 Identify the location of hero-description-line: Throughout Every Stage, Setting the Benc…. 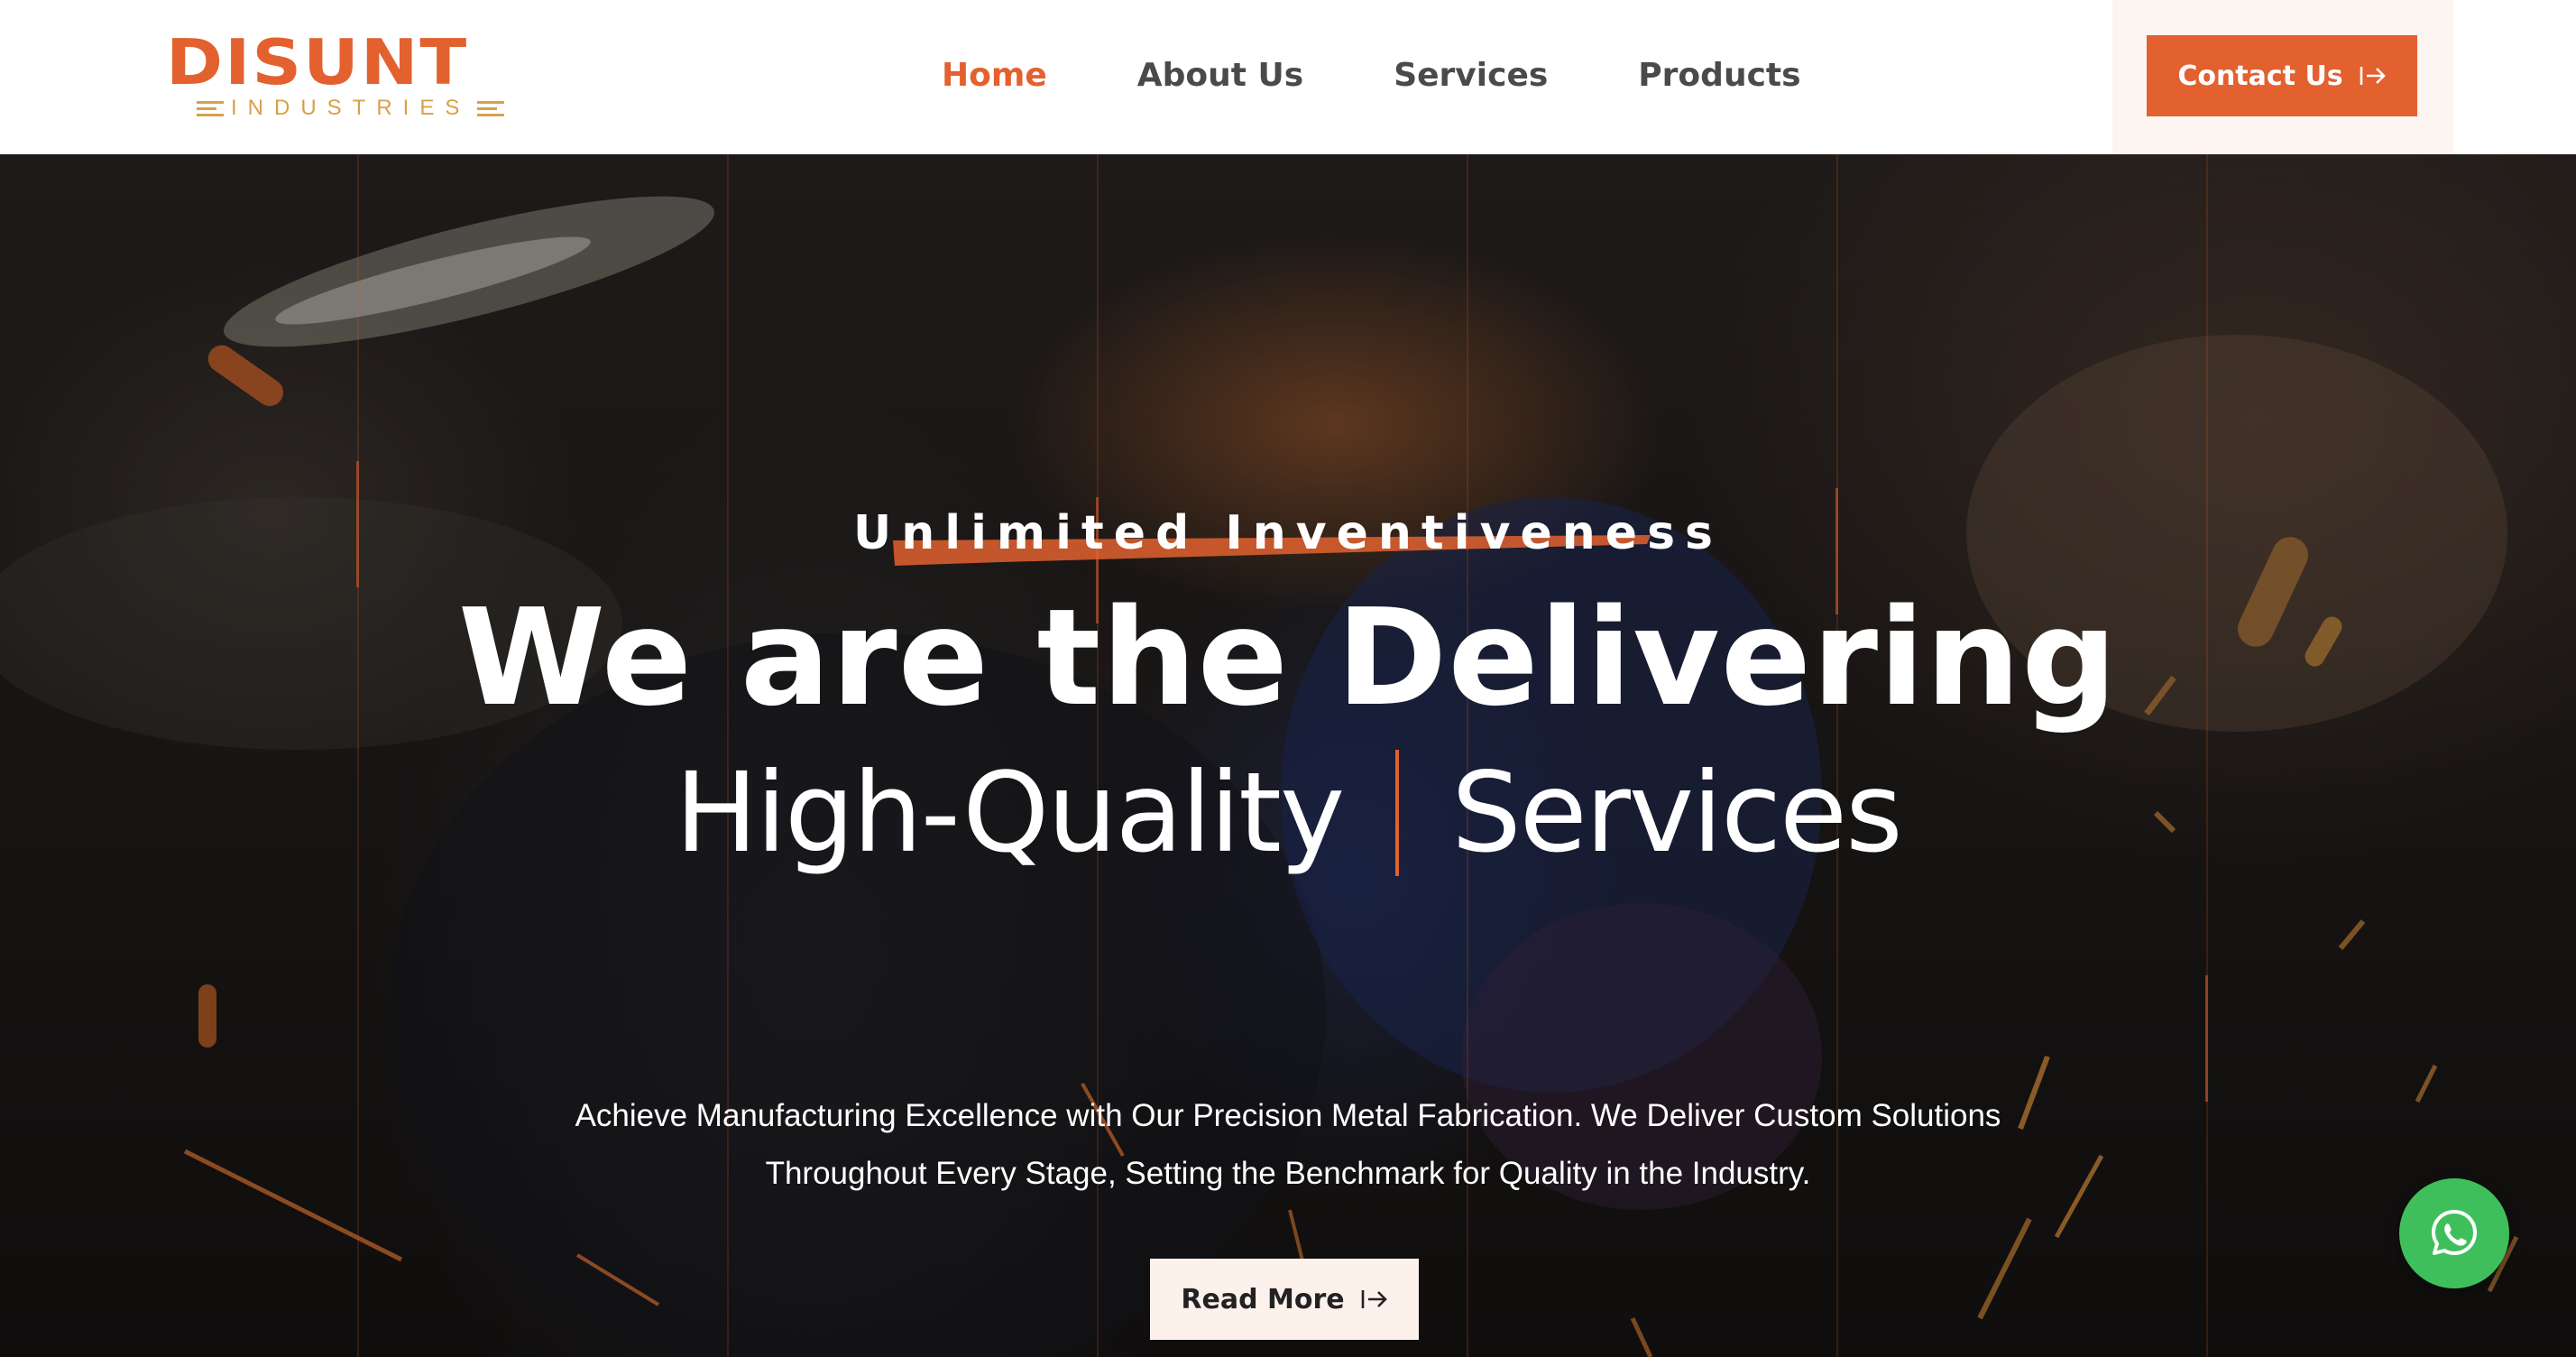
(1288, 1173).